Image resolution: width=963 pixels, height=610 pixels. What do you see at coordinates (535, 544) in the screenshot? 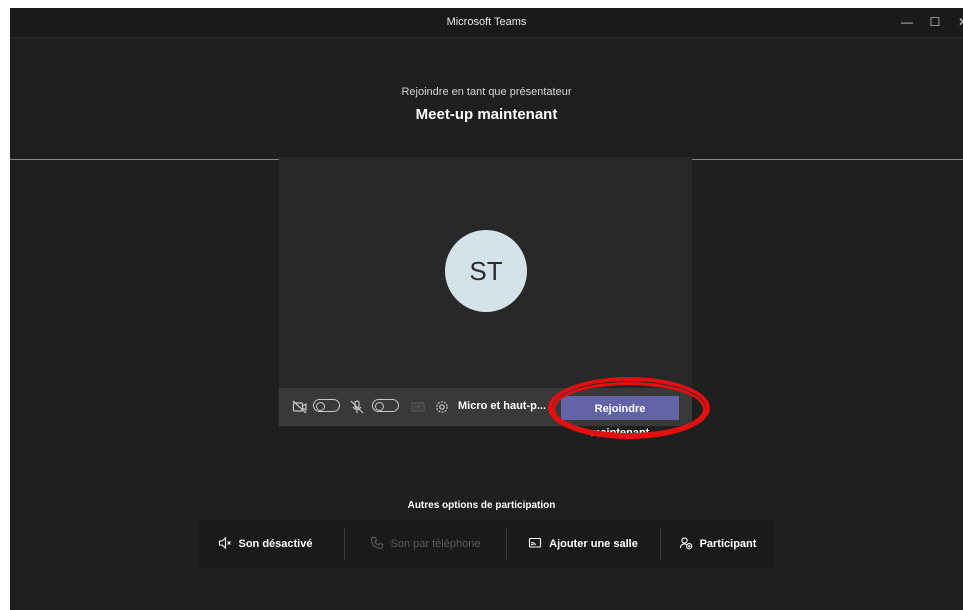
I see `cast-icon` at bounding box center [535, 544].